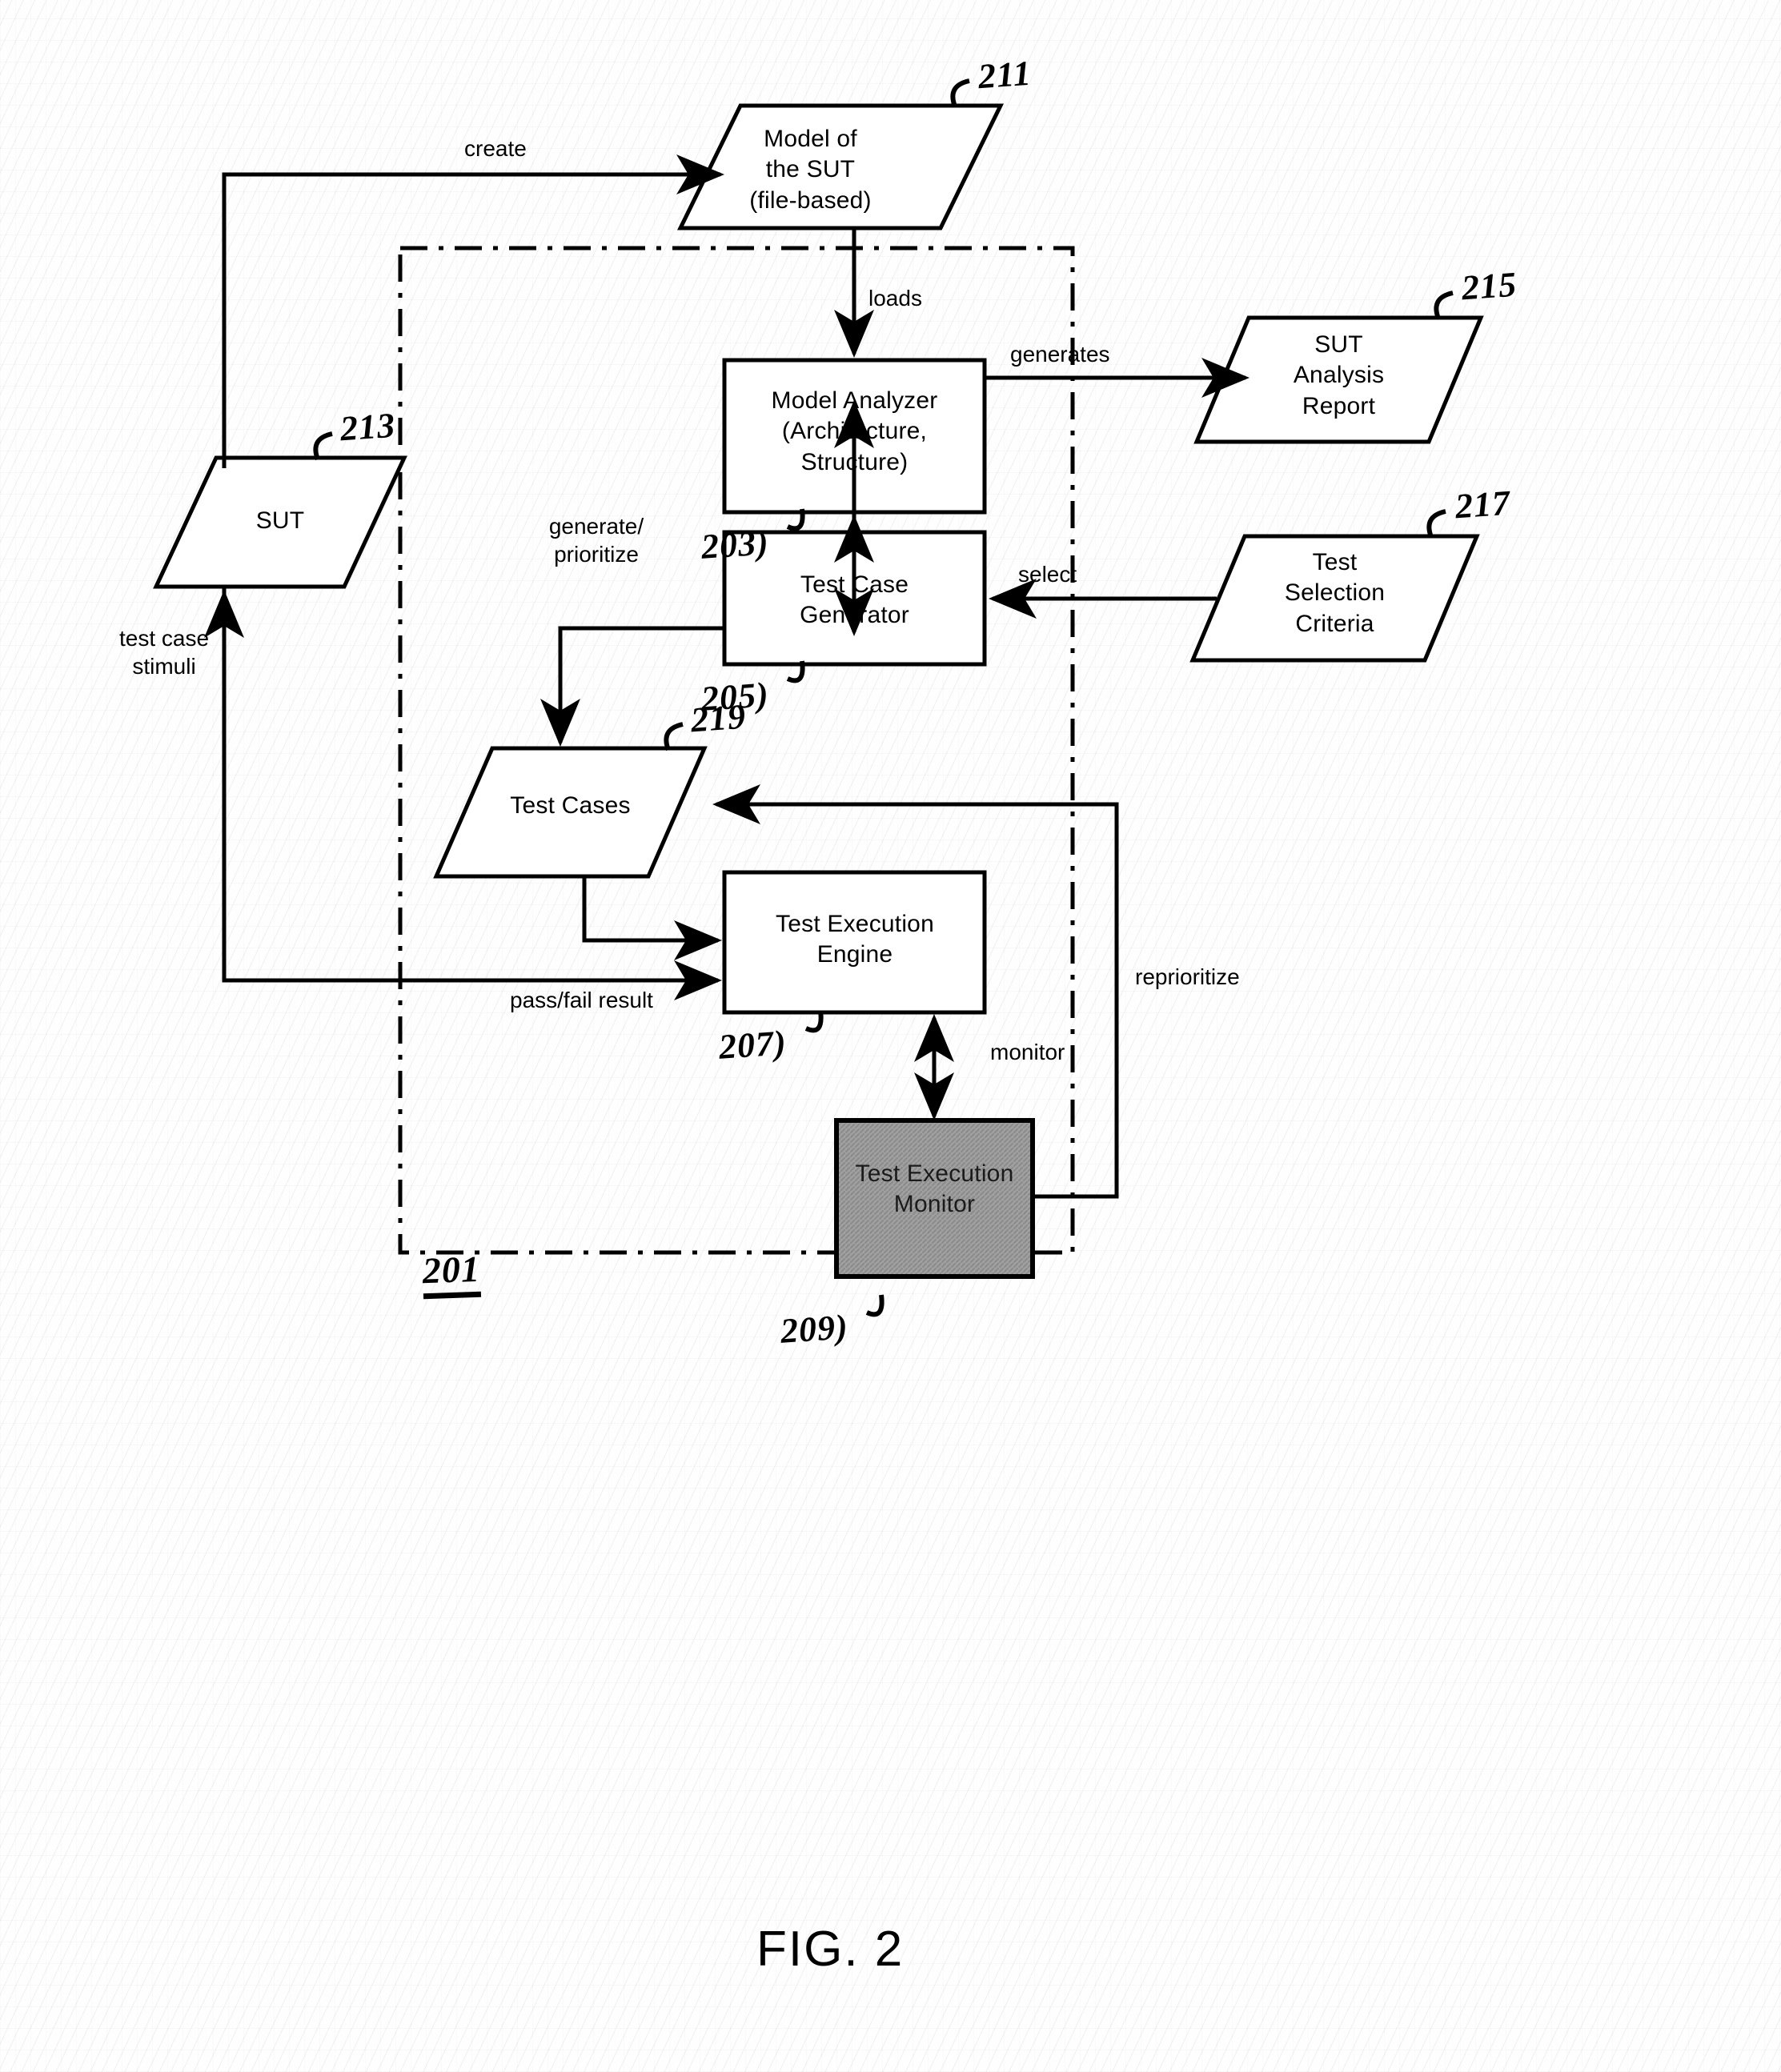 The height and width of the screenshot is (2072, 1781). Describe the element at coordinates (1005, 75) in the screenshot. I see `ref-numeral-211: 211` at that location.